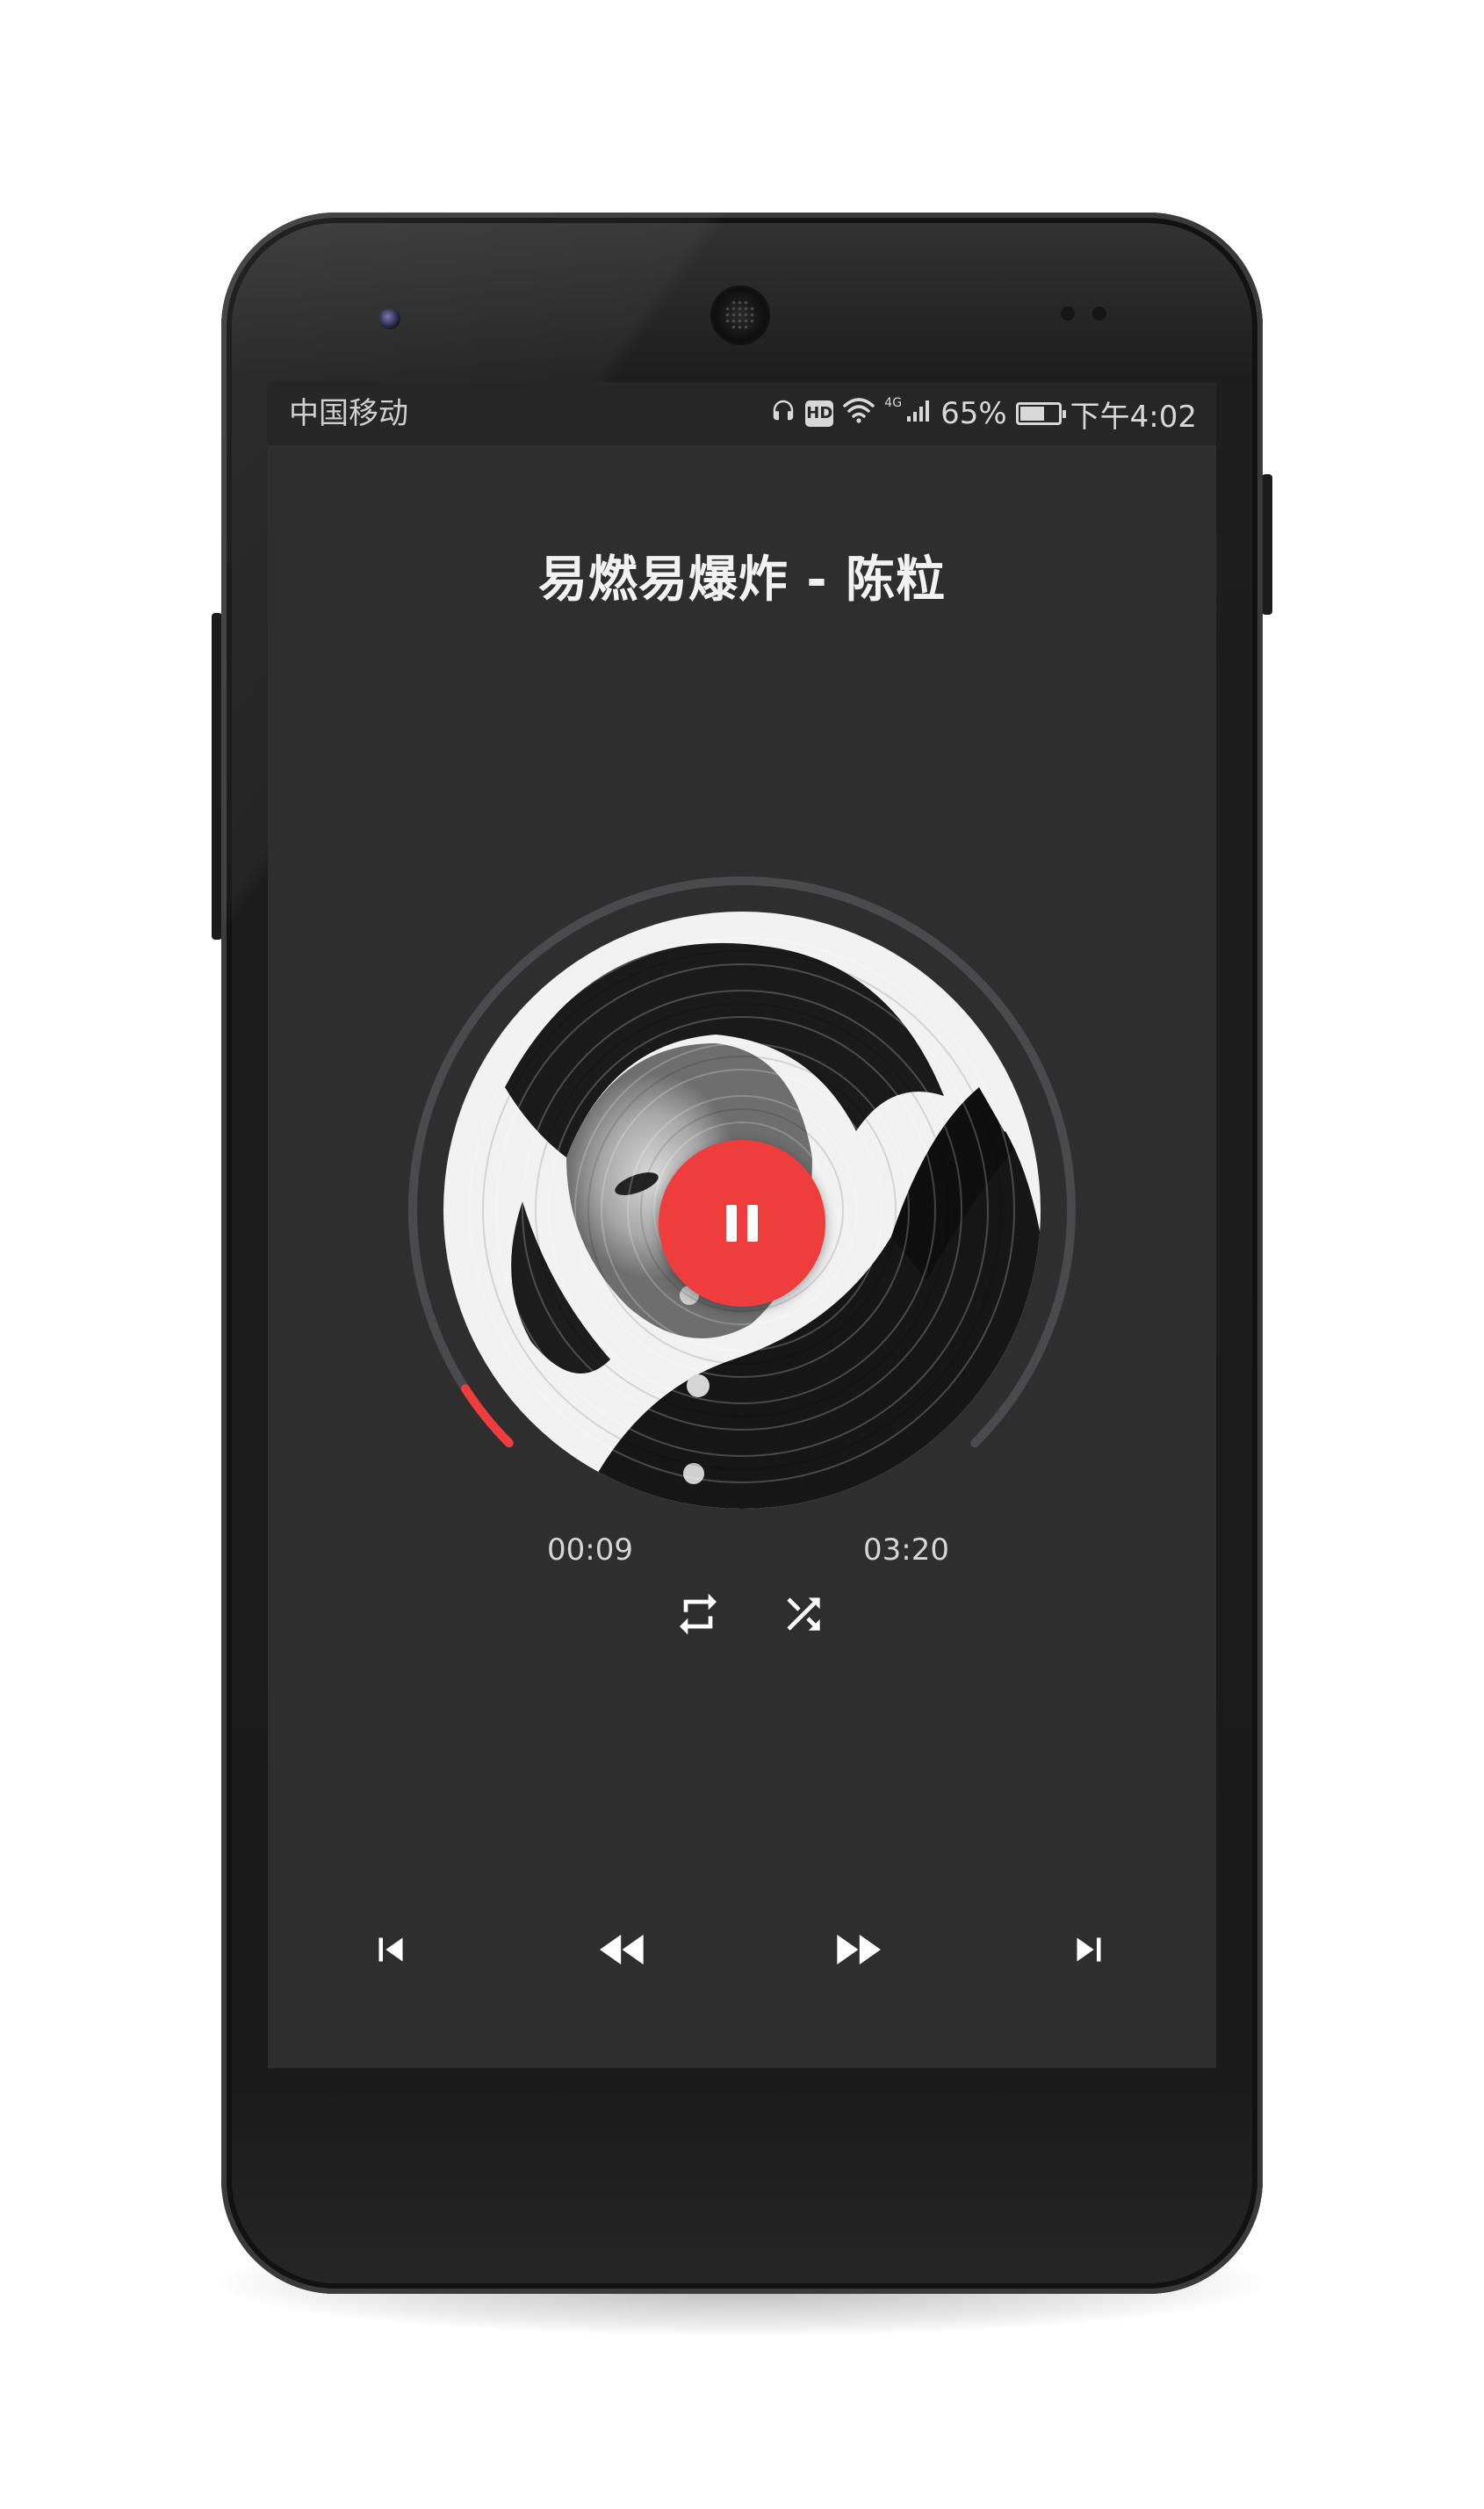  I want to click on skip-next-icon, so click(1089, 1949).